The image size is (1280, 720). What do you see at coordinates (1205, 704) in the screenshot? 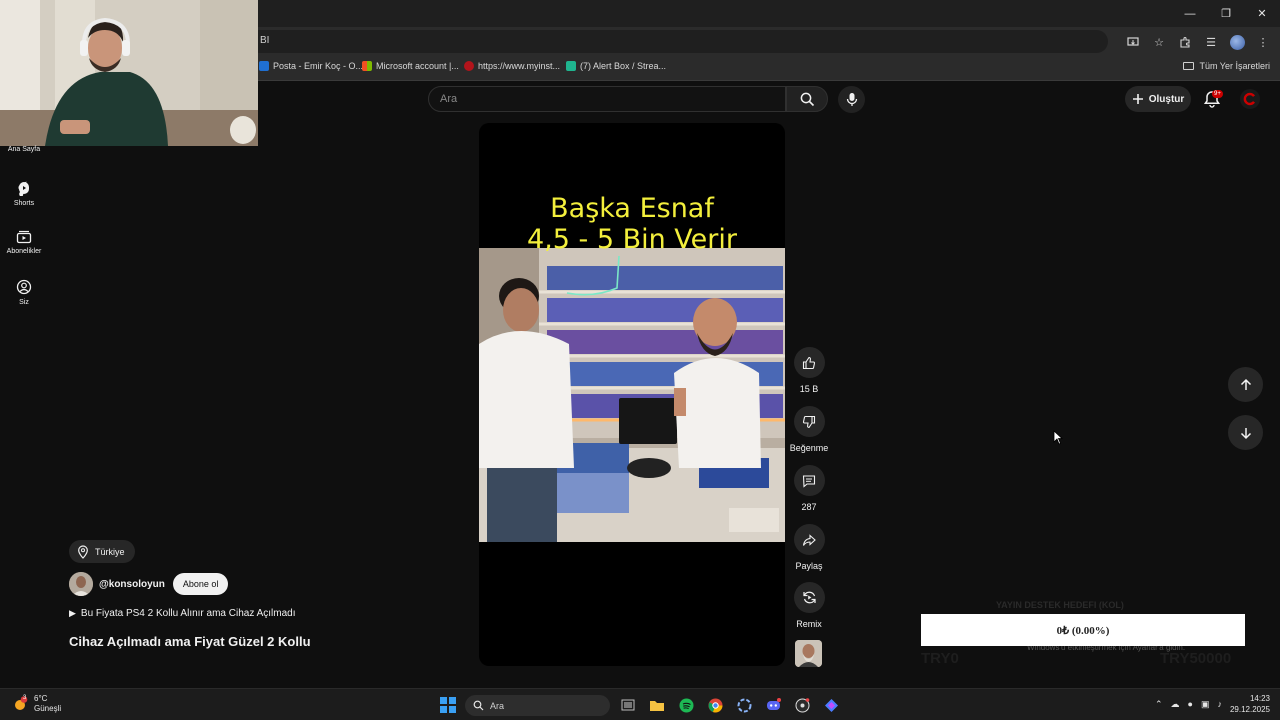
I see `display-icon: ▣` at bounding box center [1205, 704].